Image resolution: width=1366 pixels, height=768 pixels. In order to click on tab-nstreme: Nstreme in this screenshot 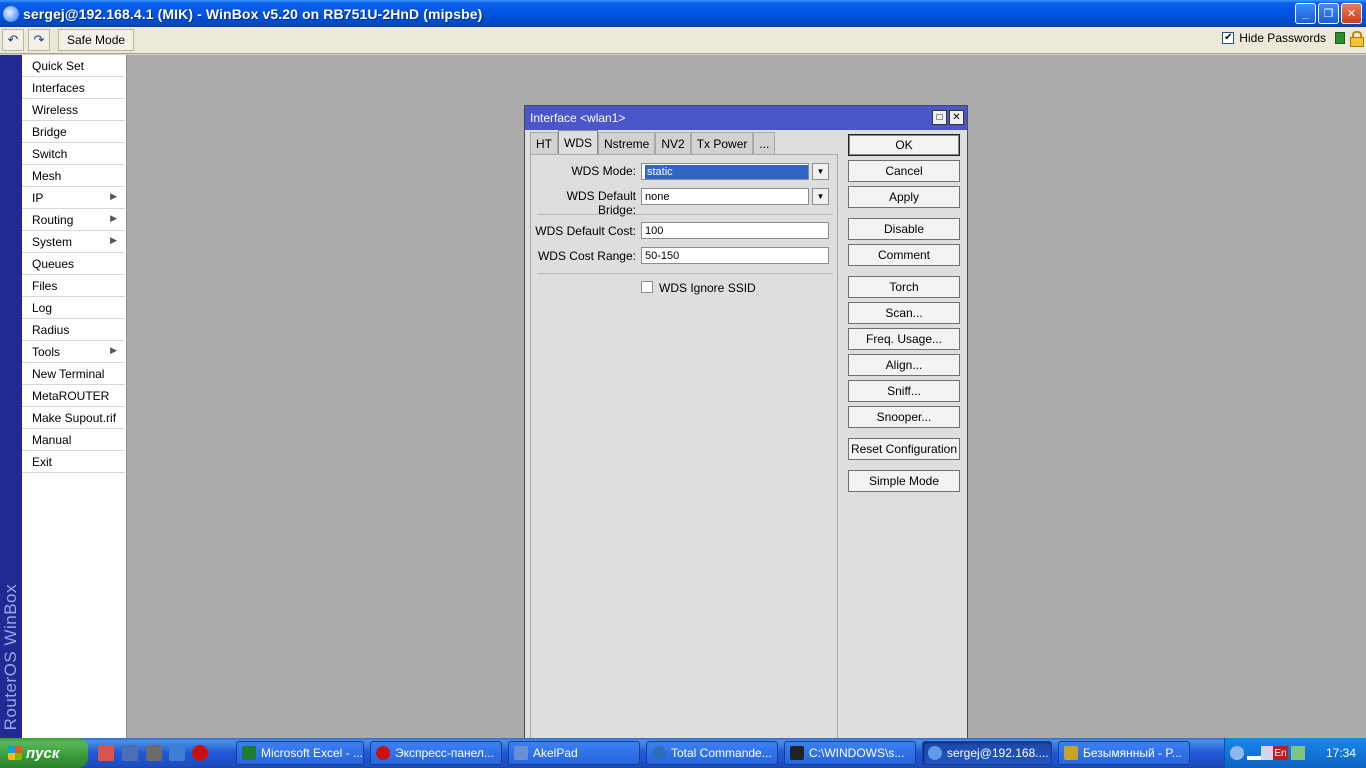, I will do `click(627, 143)`.